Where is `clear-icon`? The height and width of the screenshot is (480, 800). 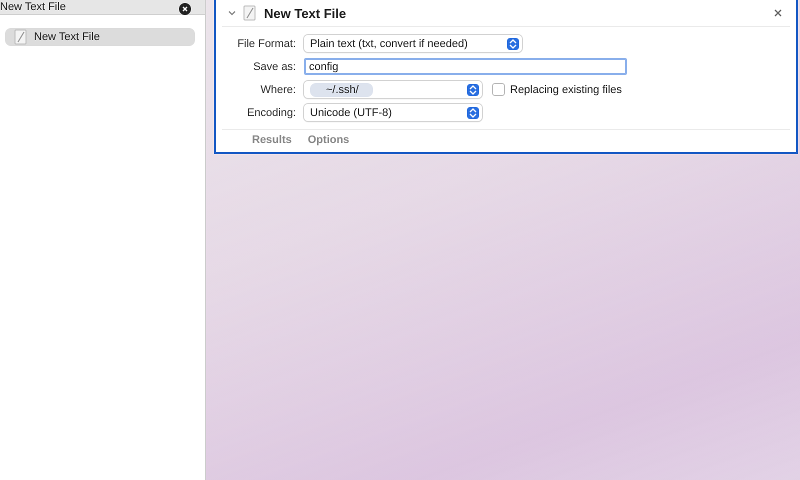 clear-icon is located at coordinates (185, 9).